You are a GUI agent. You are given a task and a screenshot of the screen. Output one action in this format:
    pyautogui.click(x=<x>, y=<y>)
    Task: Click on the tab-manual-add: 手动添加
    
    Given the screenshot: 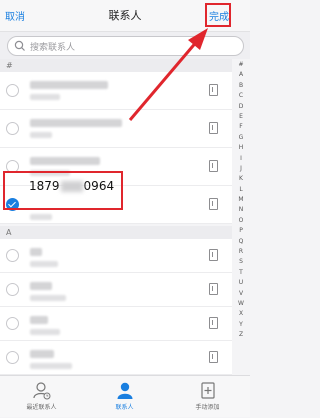 What is the action you would take?
    pyautogui.click(x=207, y=397)
    